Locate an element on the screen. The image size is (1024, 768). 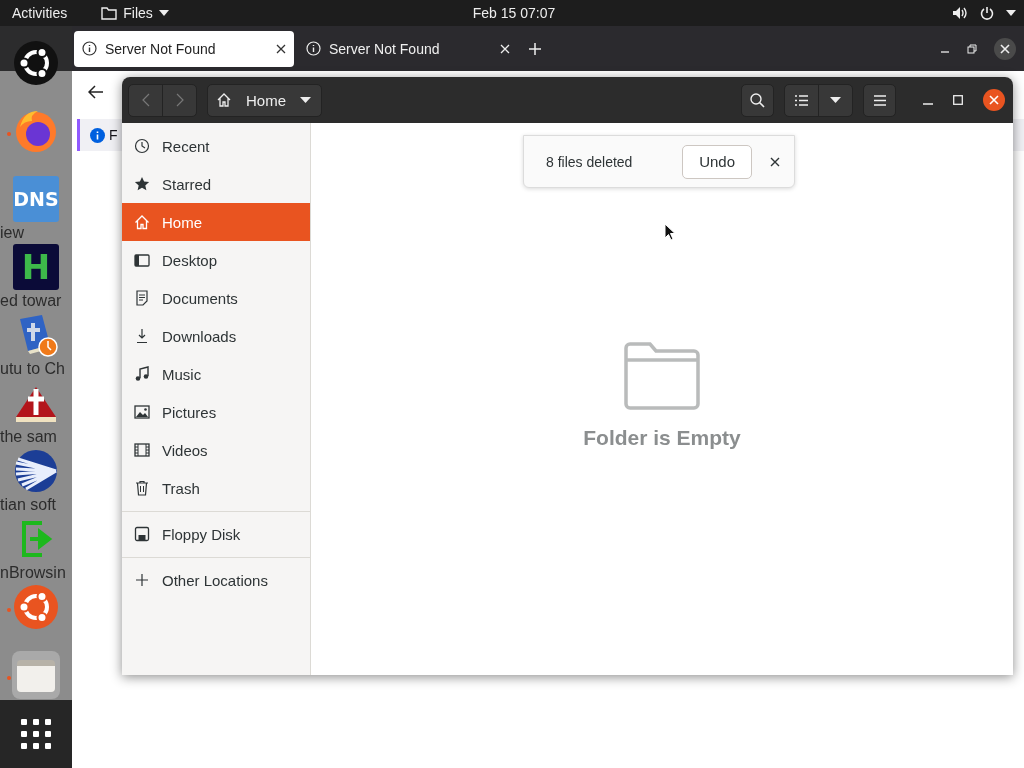
sidebar-item: Trash is located at coordinates (216, 488).